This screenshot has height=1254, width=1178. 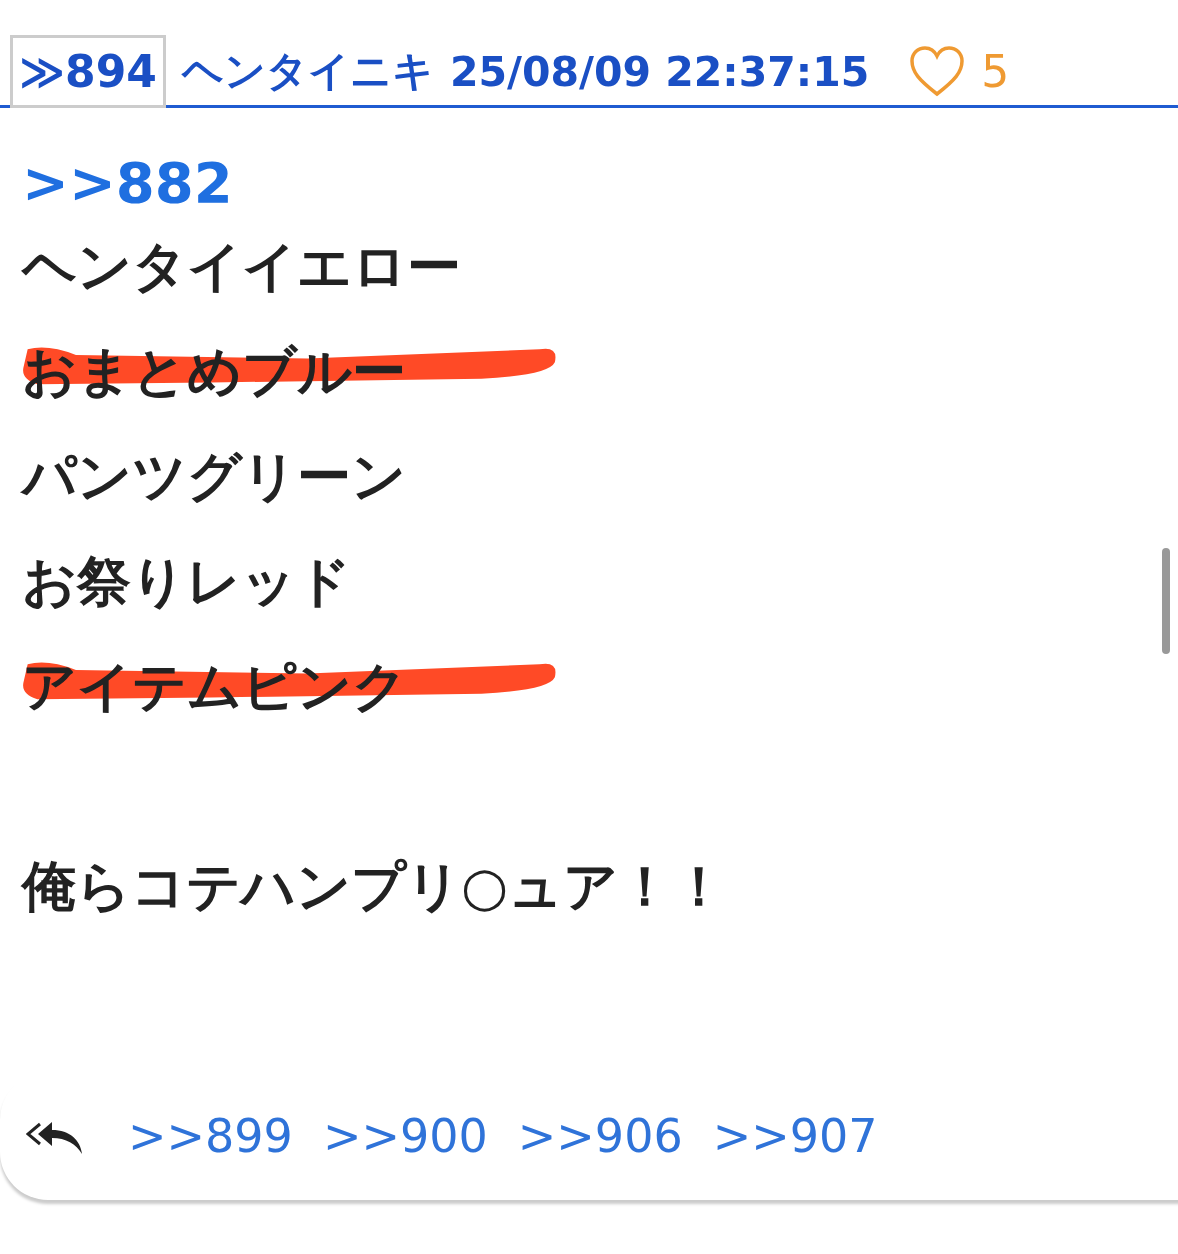 I want to click on post-text-line: パンツグリーン, so click(x=214, y=477).